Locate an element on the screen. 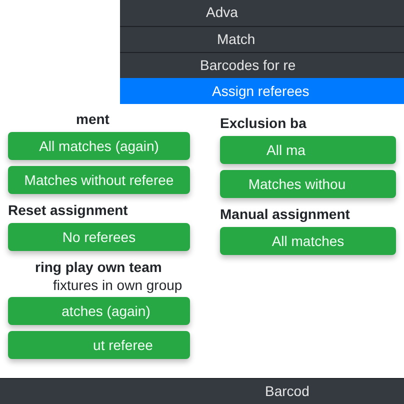  action-button: Matches withou is located at coordinates (308, 184).